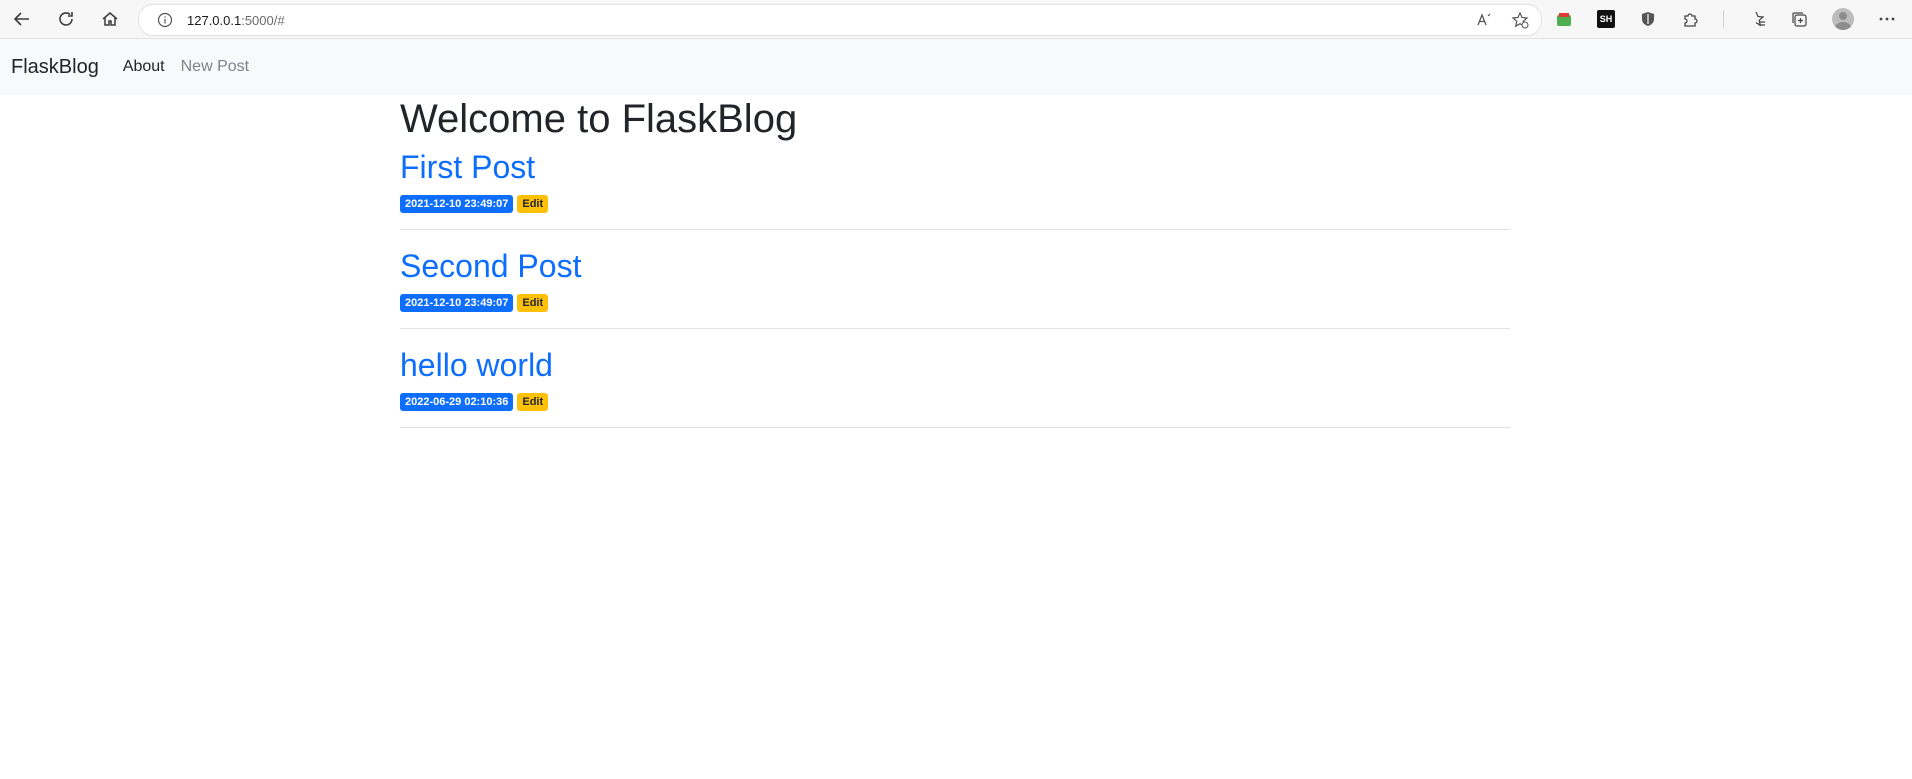 The height and width of the screenshot is (779, 1912). I want to click on post-title-link: Second Post, so click(955, 266).